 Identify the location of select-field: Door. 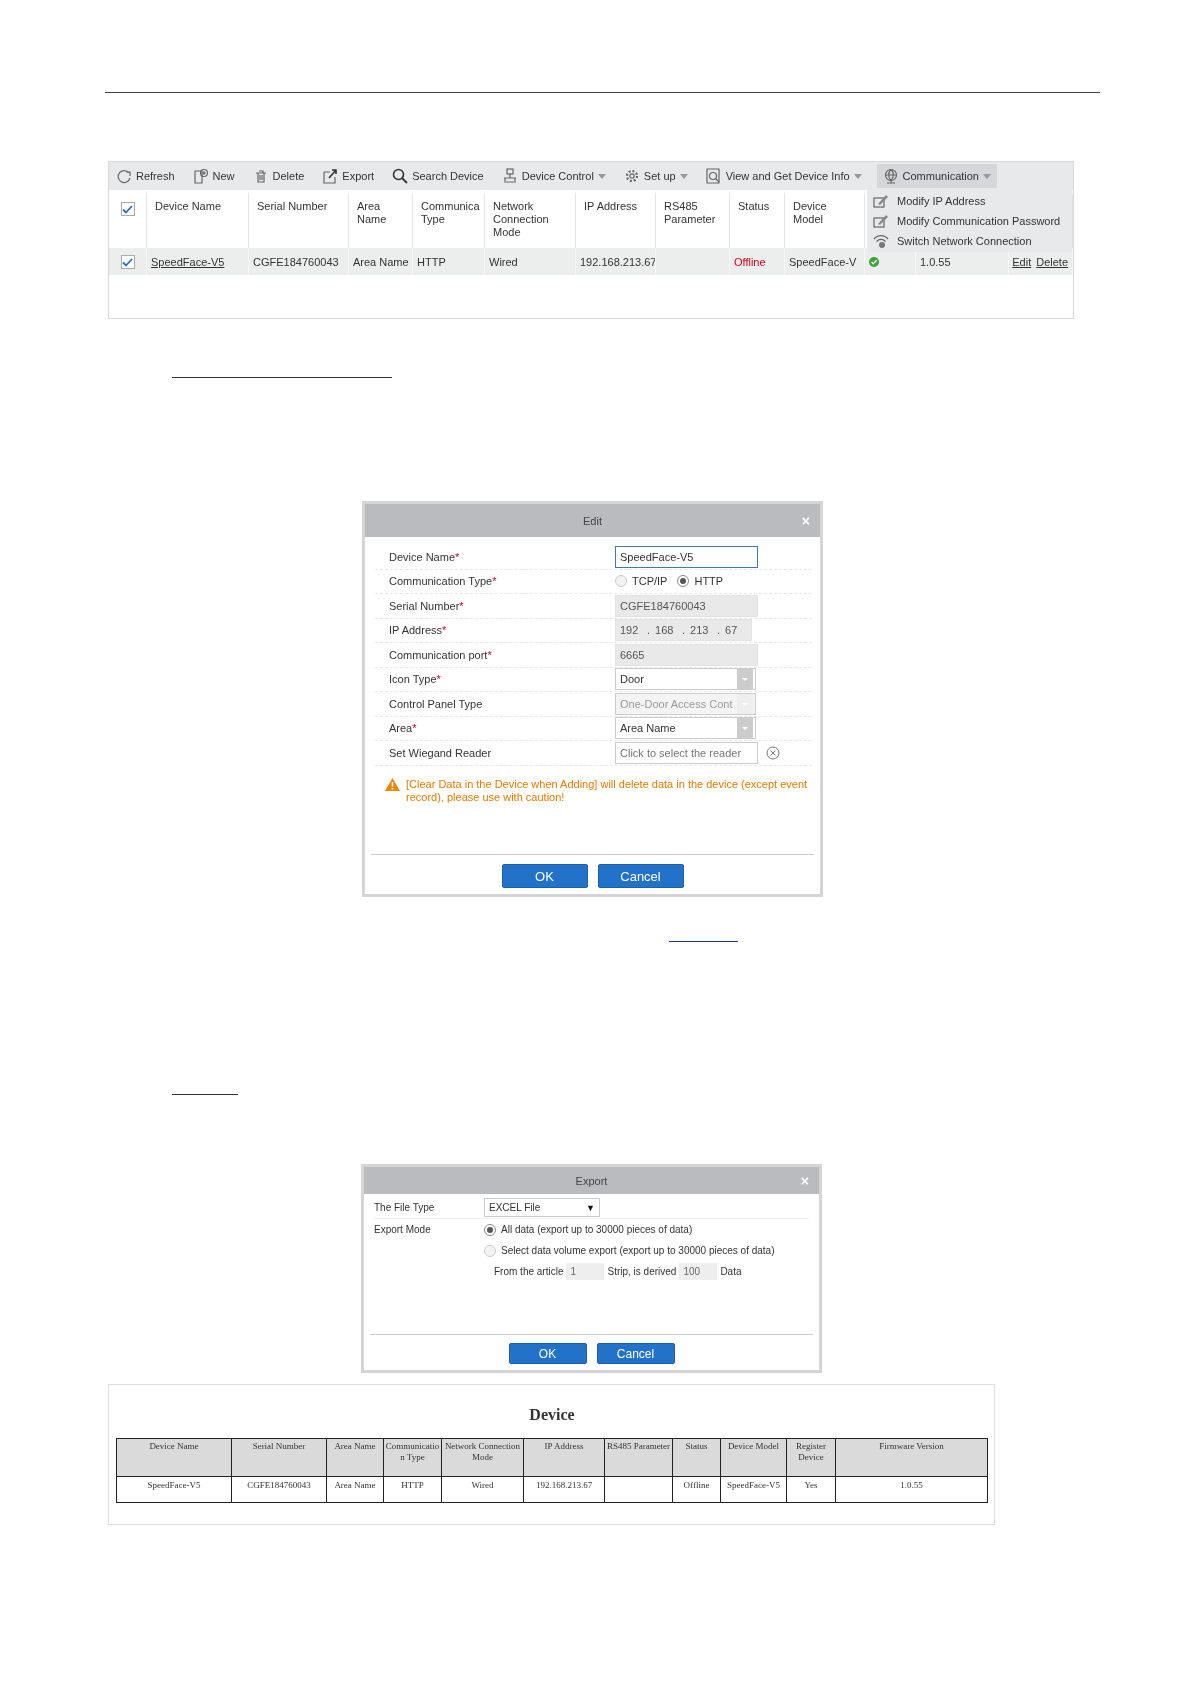
(685, 679).